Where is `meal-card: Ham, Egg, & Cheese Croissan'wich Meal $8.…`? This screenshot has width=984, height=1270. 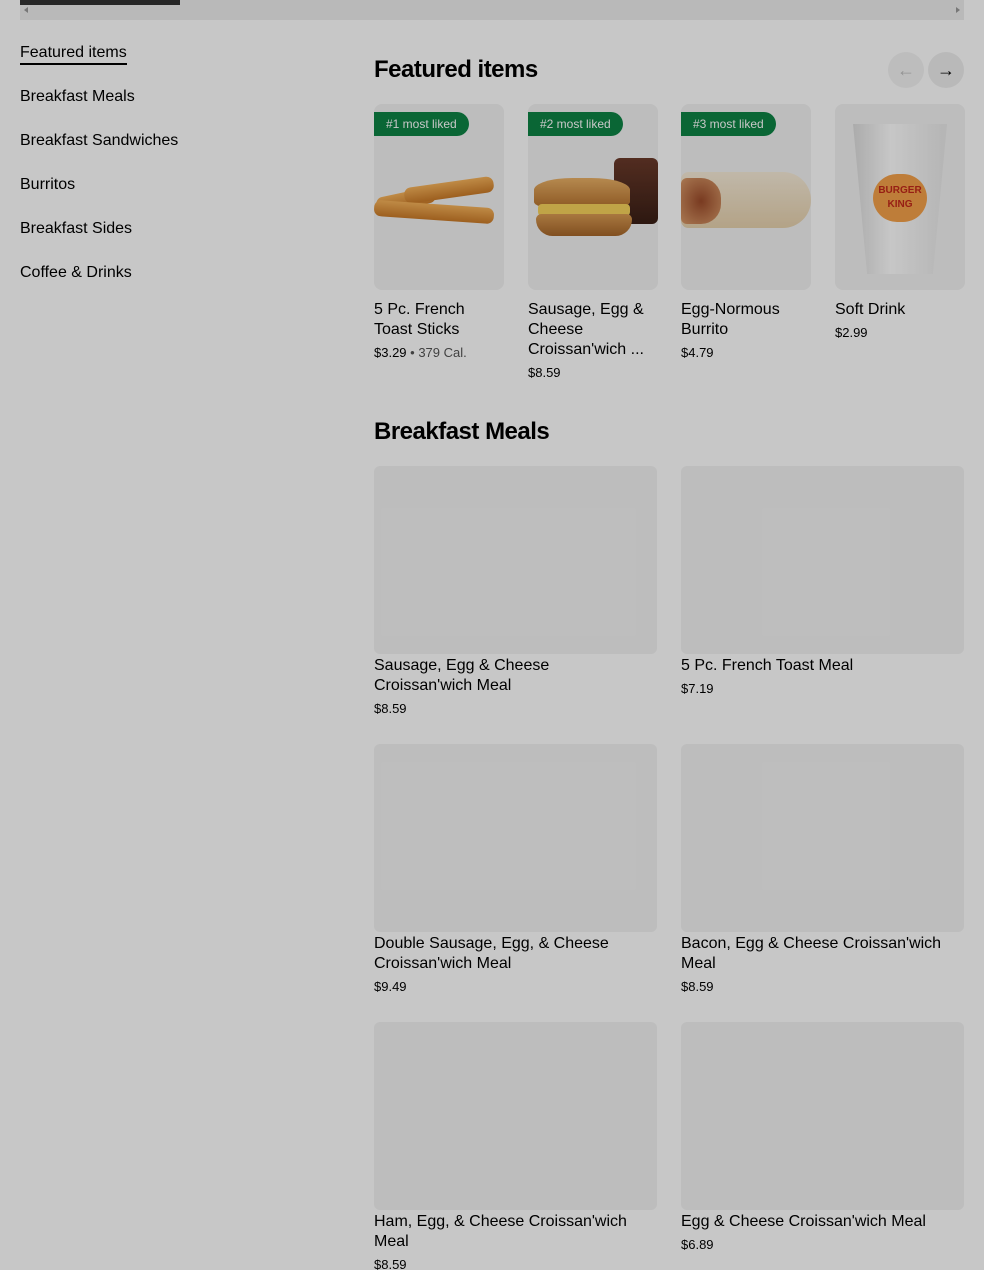 meal-card: Ham, Egg, & Cheese Croissan'wich Meal $8.… is located at coordinates (515, 1146).